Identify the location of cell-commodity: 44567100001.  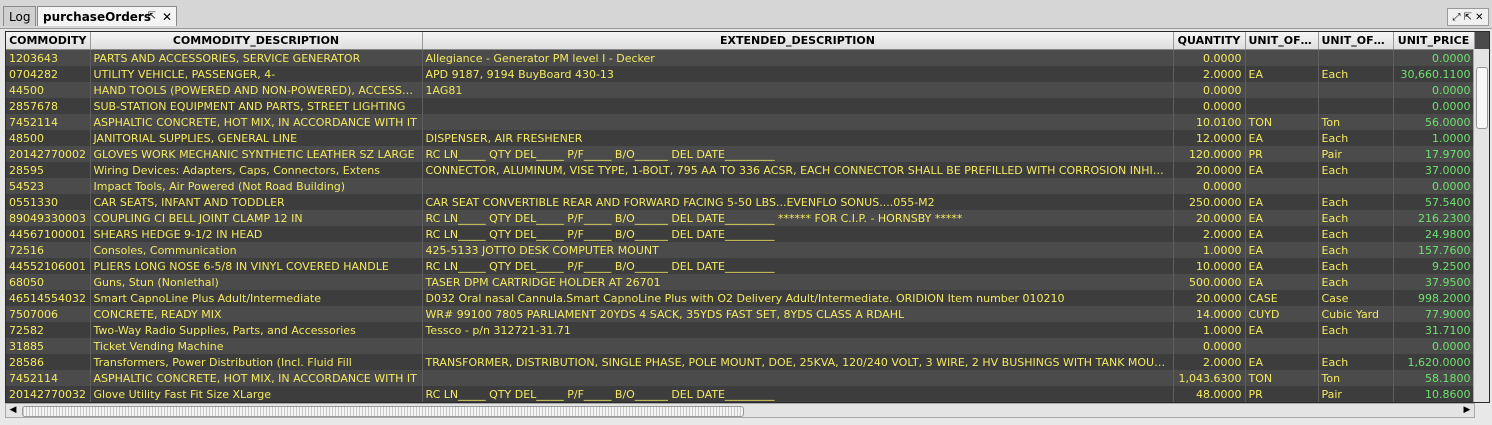
(48, 234).